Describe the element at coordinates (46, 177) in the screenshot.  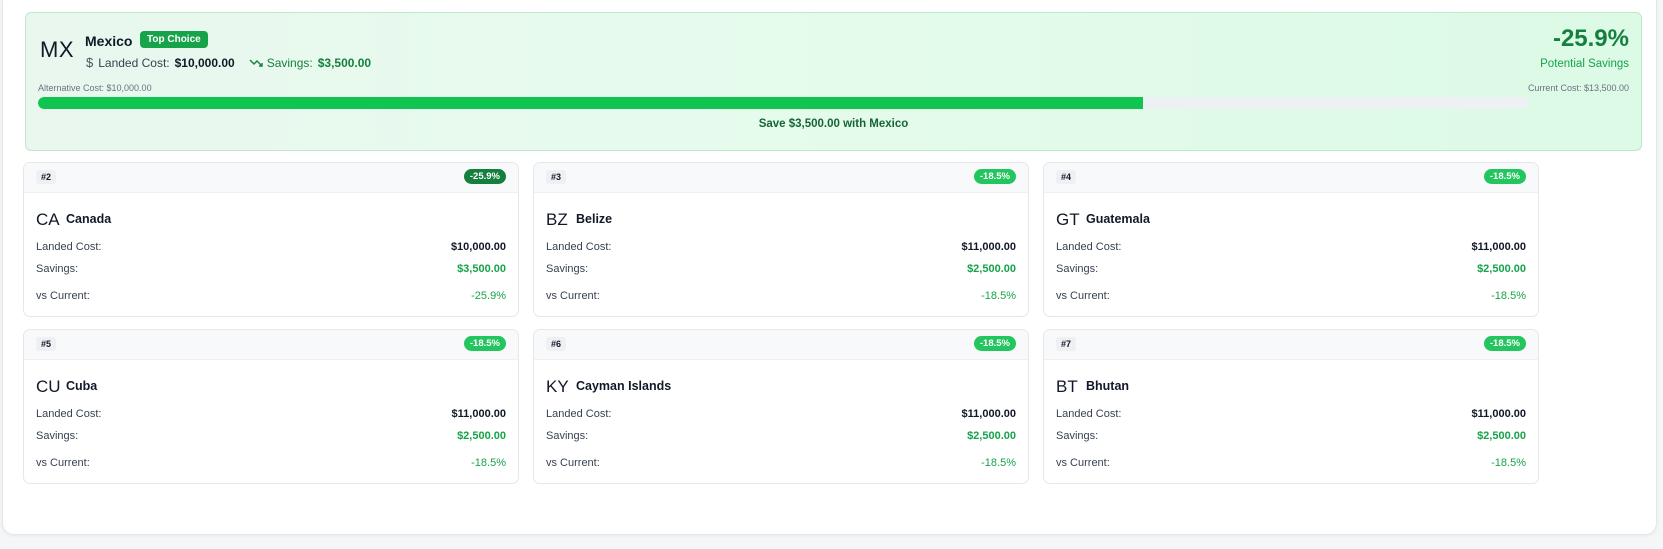
I see `rank-badge: #2` at that location.